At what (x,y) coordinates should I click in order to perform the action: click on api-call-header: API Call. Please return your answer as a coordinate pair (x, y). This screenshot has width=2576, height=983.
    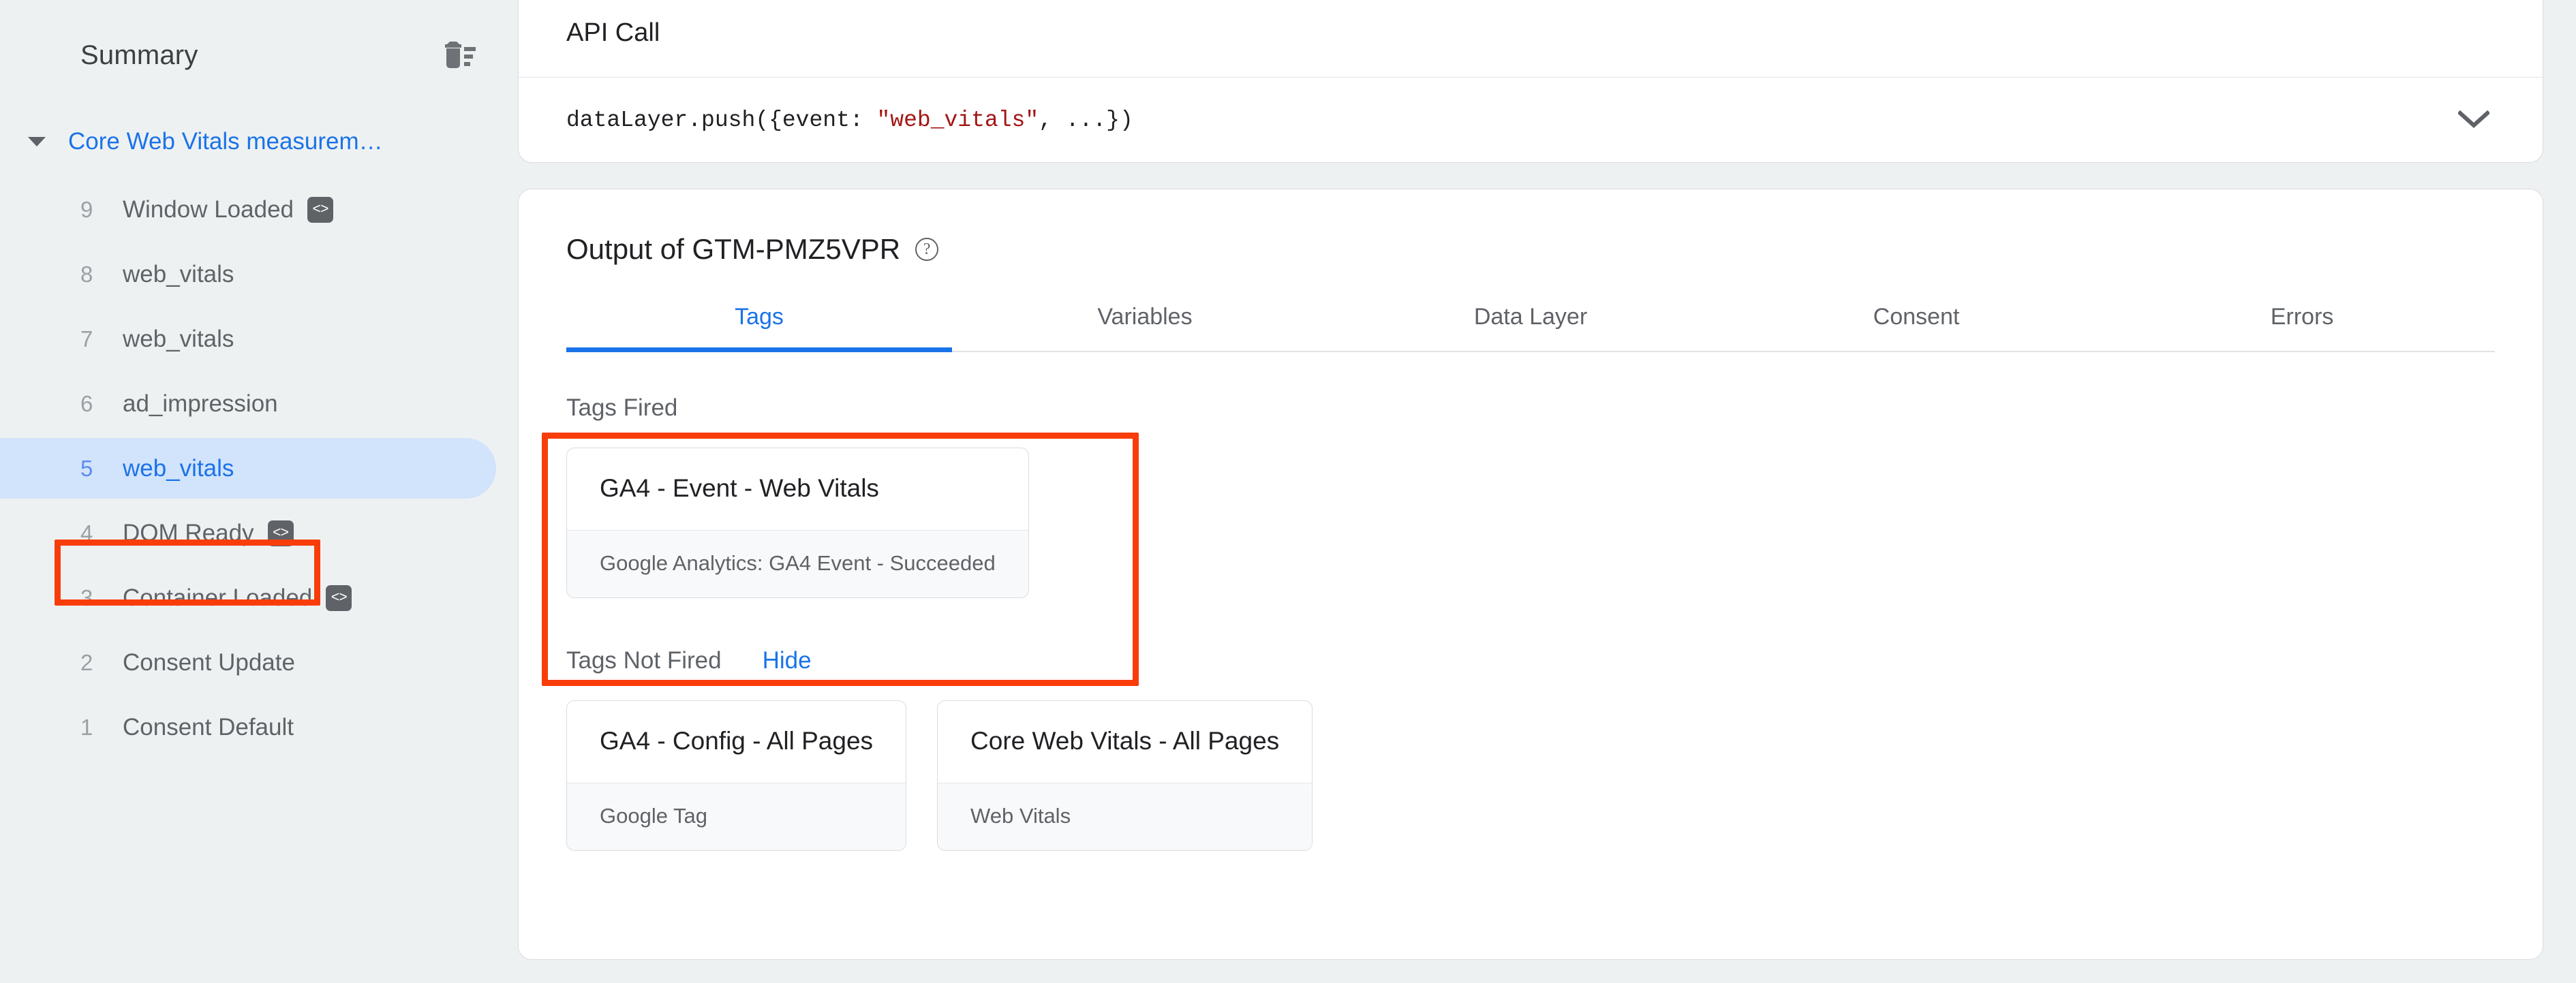
    Looking at the image, I should click on (1531, 39).